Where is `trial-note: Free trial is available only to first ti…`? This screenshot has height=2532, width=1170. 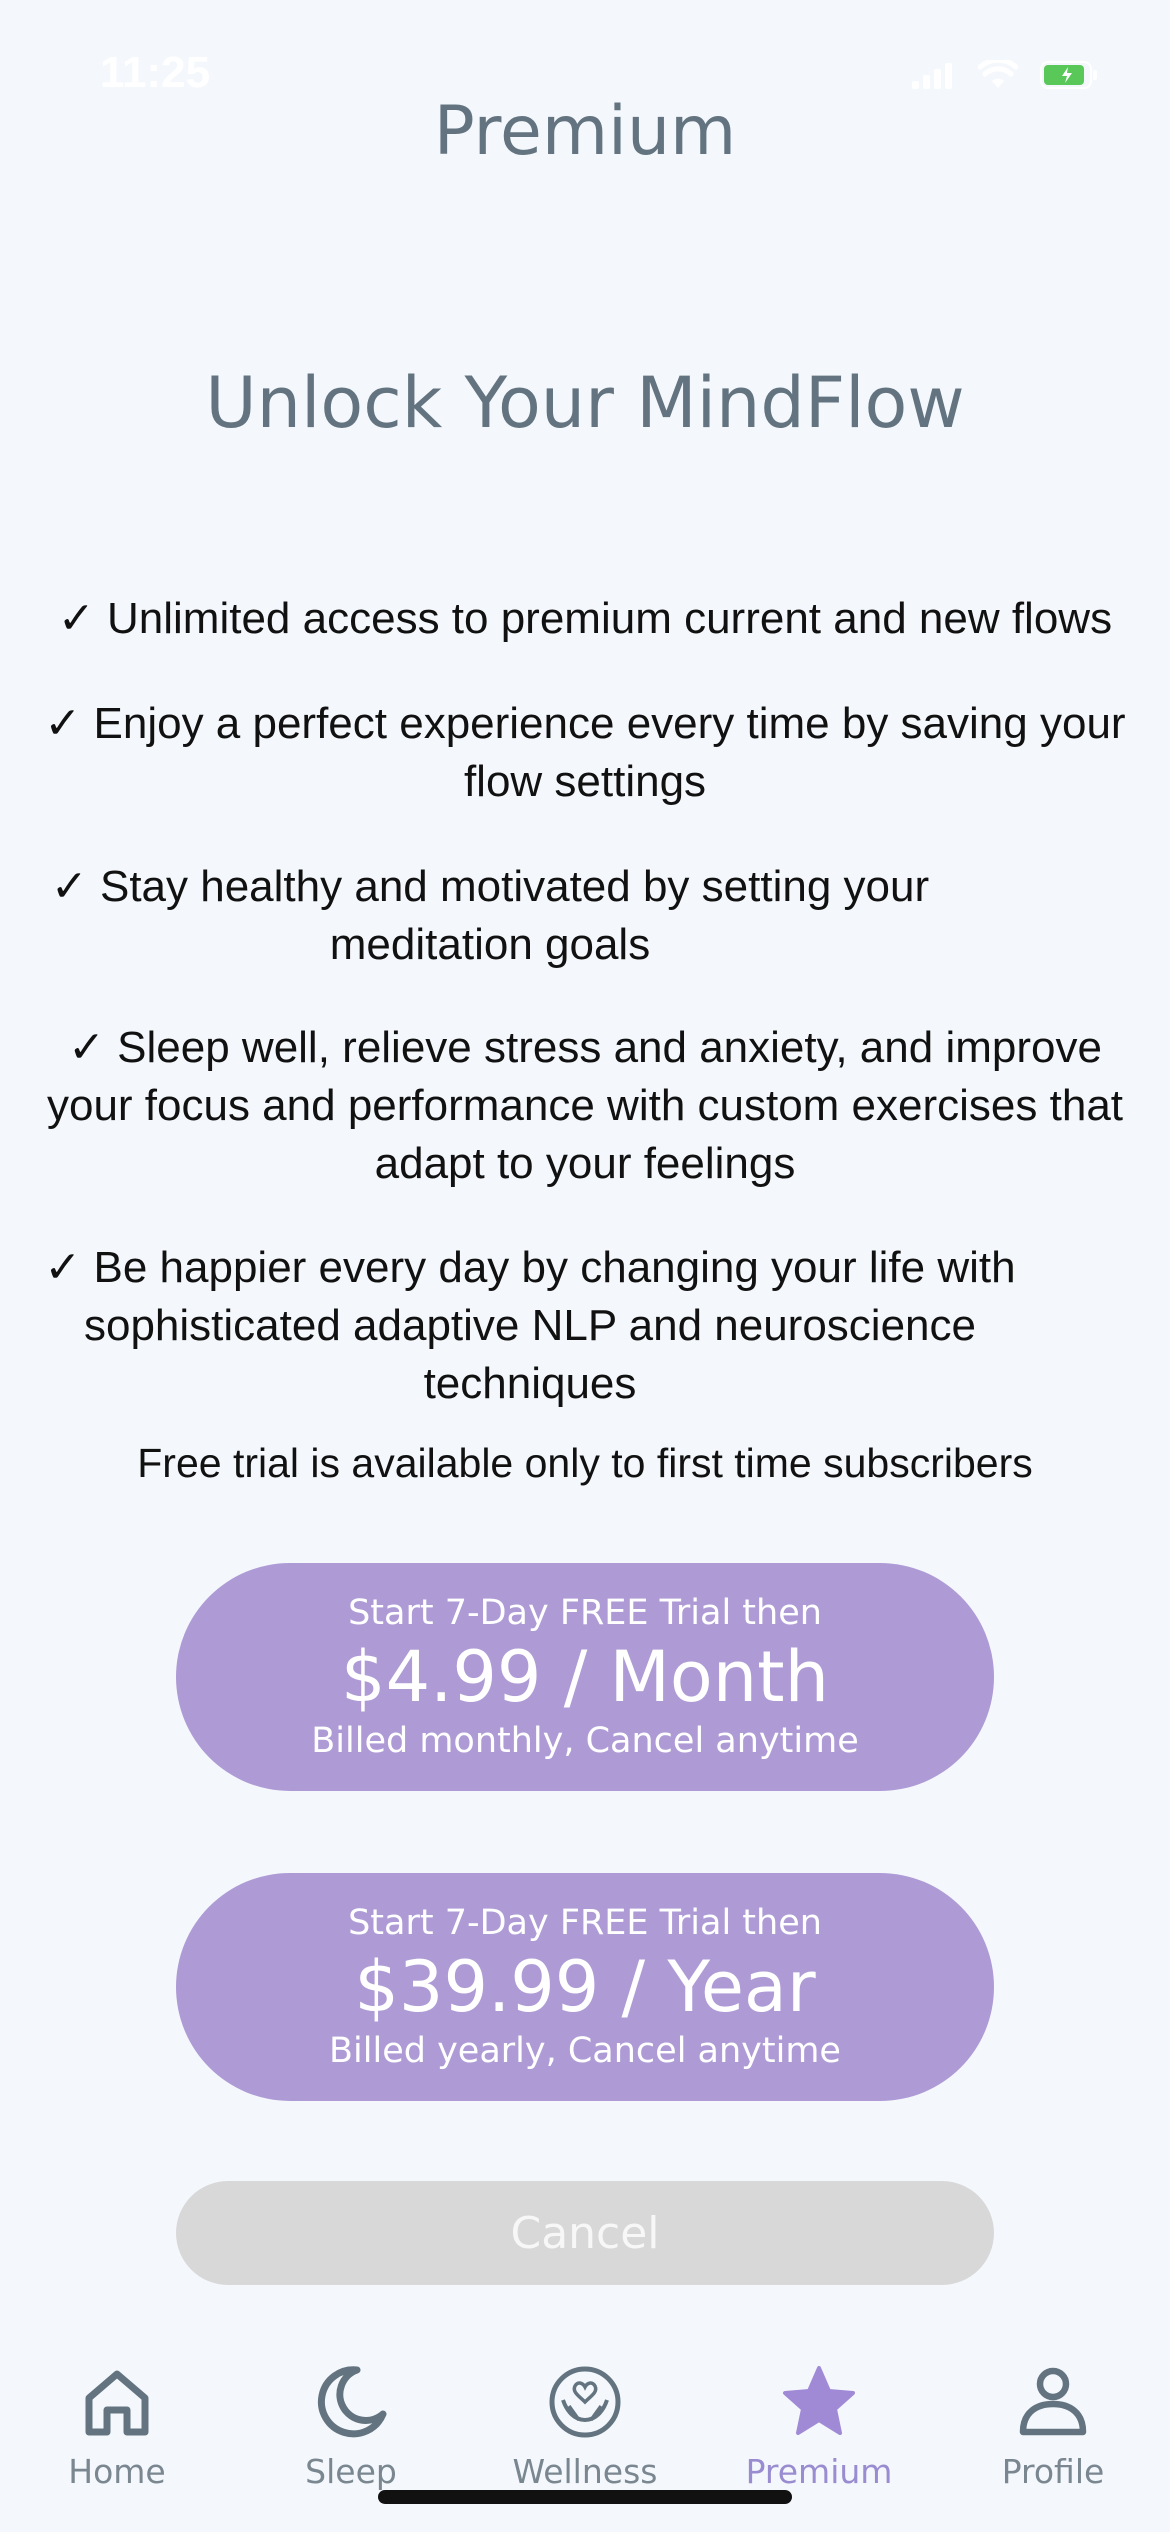 trial-note: Free trial is available only to first ti… is located at coordinates (585, 1463).